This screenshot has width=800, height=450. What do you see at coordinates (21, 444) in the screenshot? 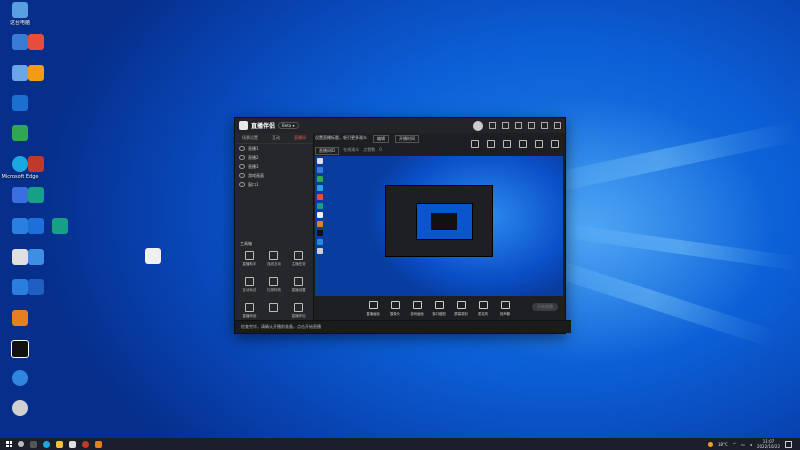
I see `search-icon` at bounding box center [21, 444].